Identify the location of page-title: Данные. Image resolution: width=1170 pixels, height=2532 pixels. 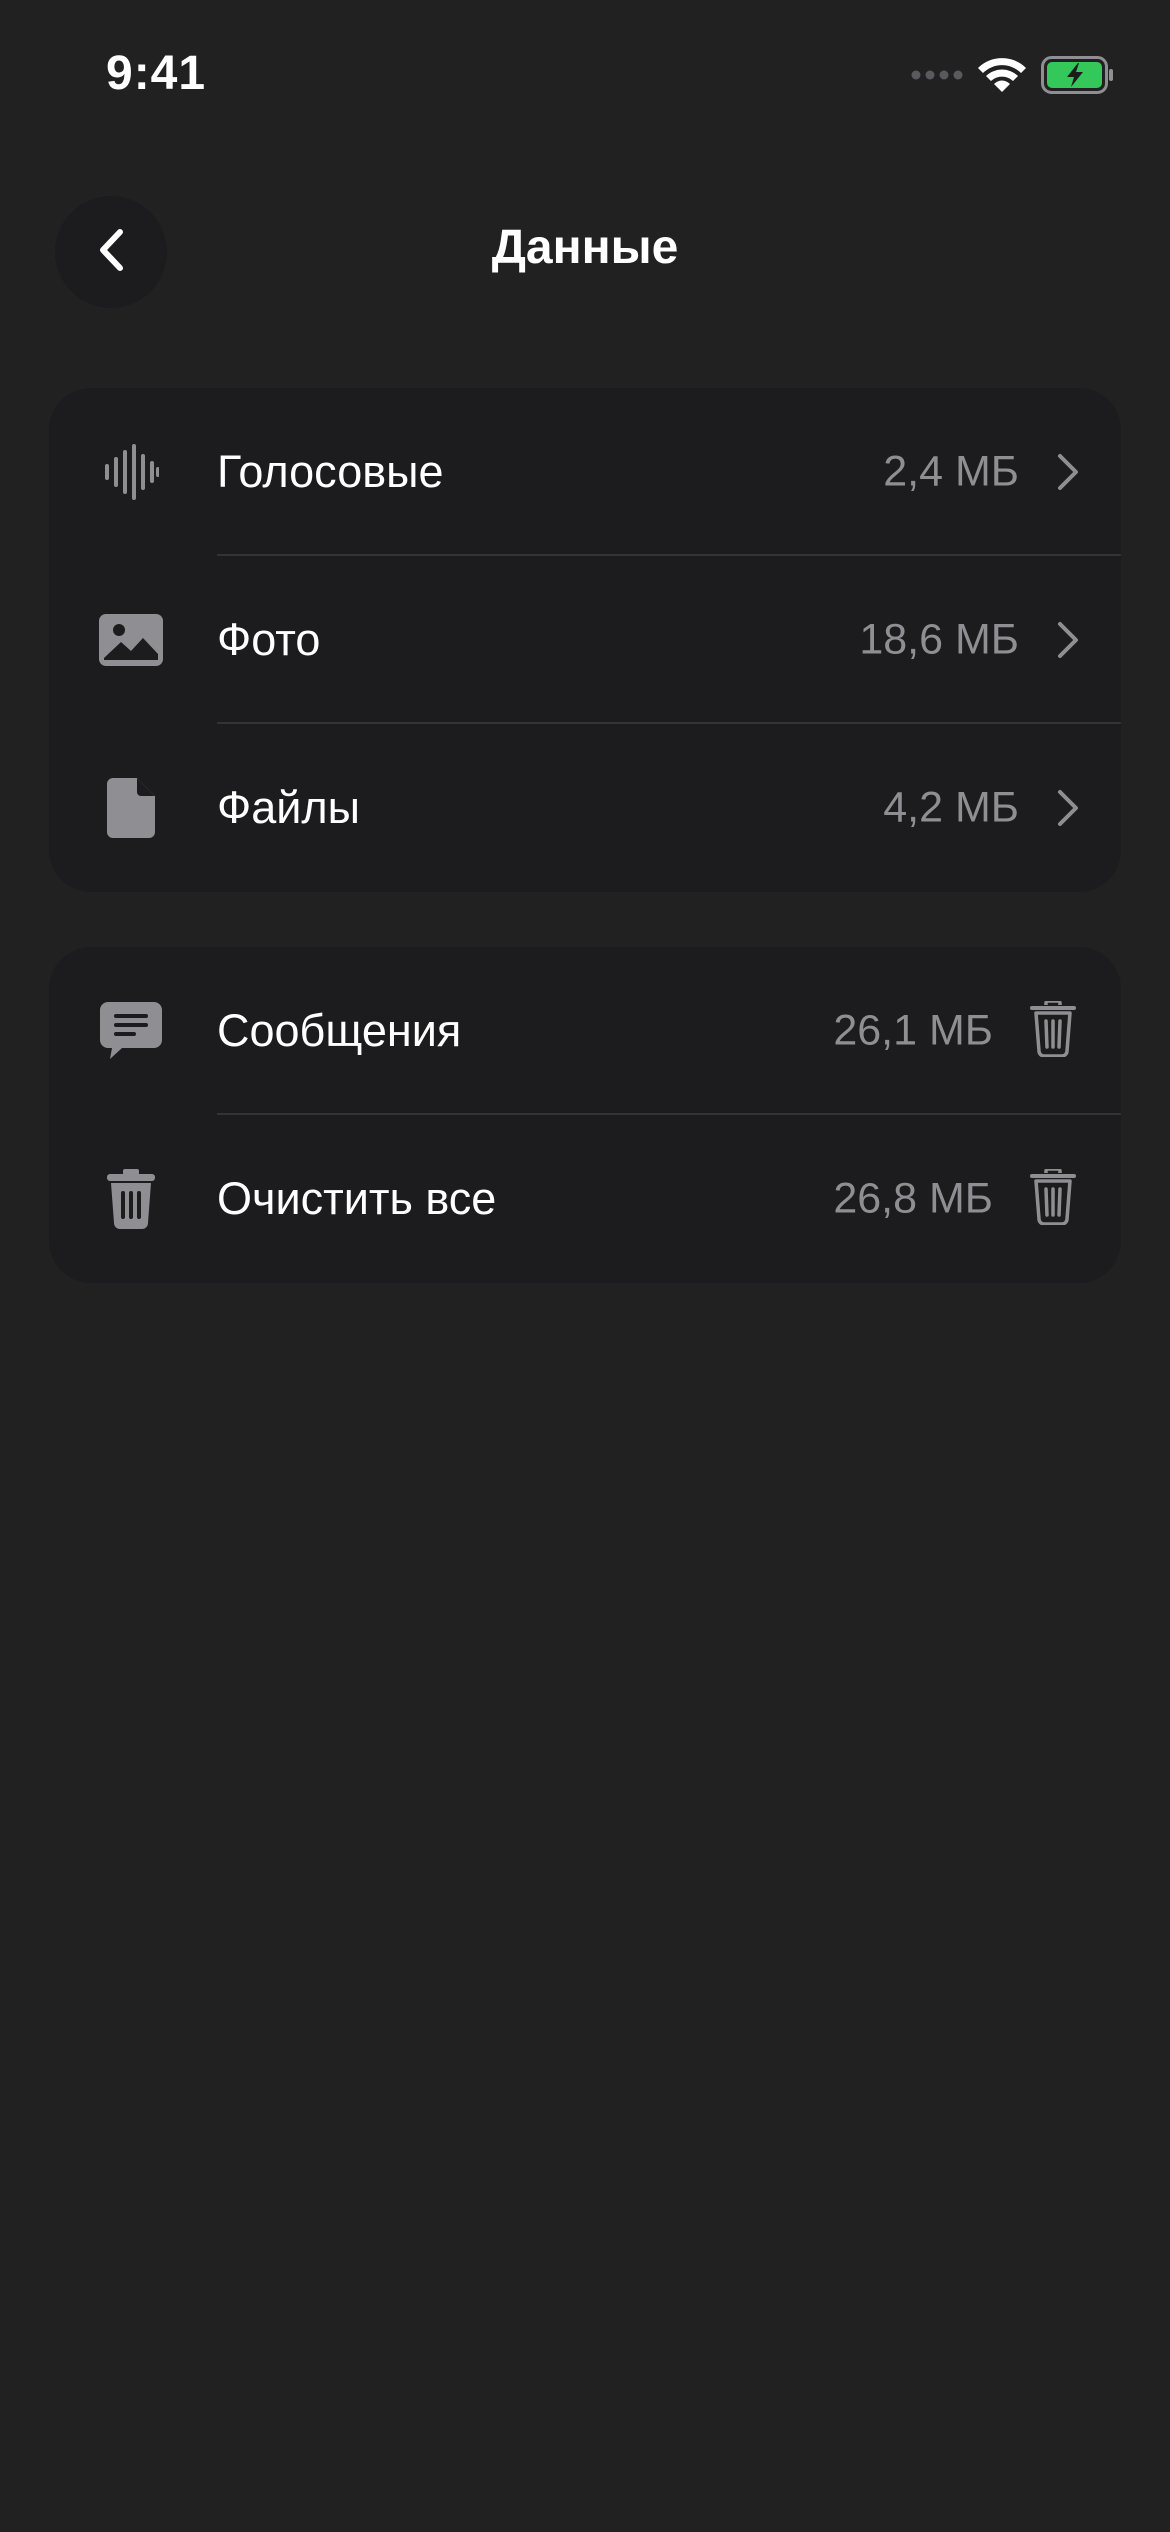
(585, 247).